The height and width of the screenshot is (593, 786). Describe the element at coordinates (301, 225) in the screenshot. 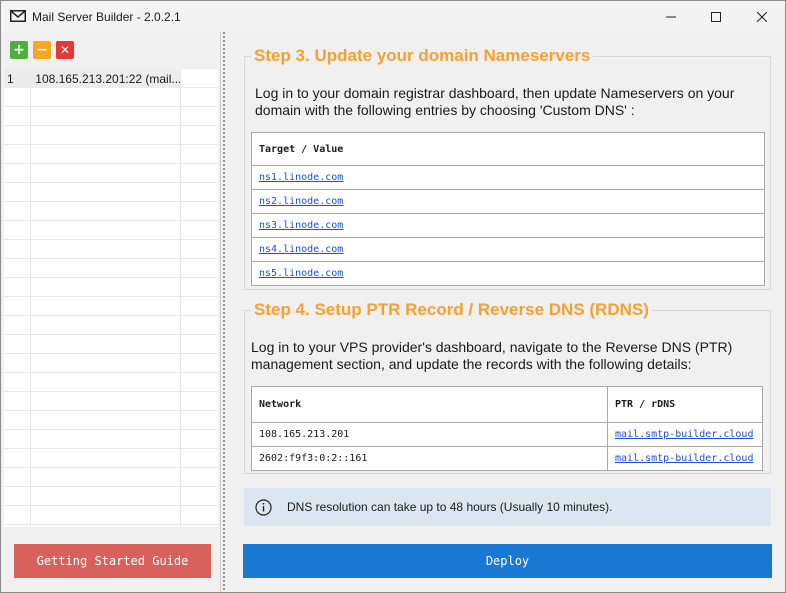

I see `nameserver-link: ns3.linode.com` at that location.